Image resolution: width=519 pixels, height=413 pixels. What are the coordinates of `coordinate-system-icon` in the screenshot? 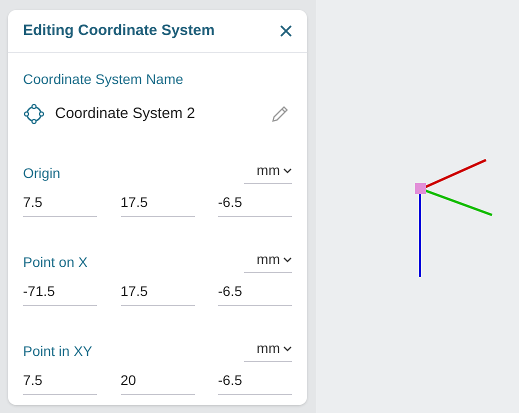 It's located at (34, 114).